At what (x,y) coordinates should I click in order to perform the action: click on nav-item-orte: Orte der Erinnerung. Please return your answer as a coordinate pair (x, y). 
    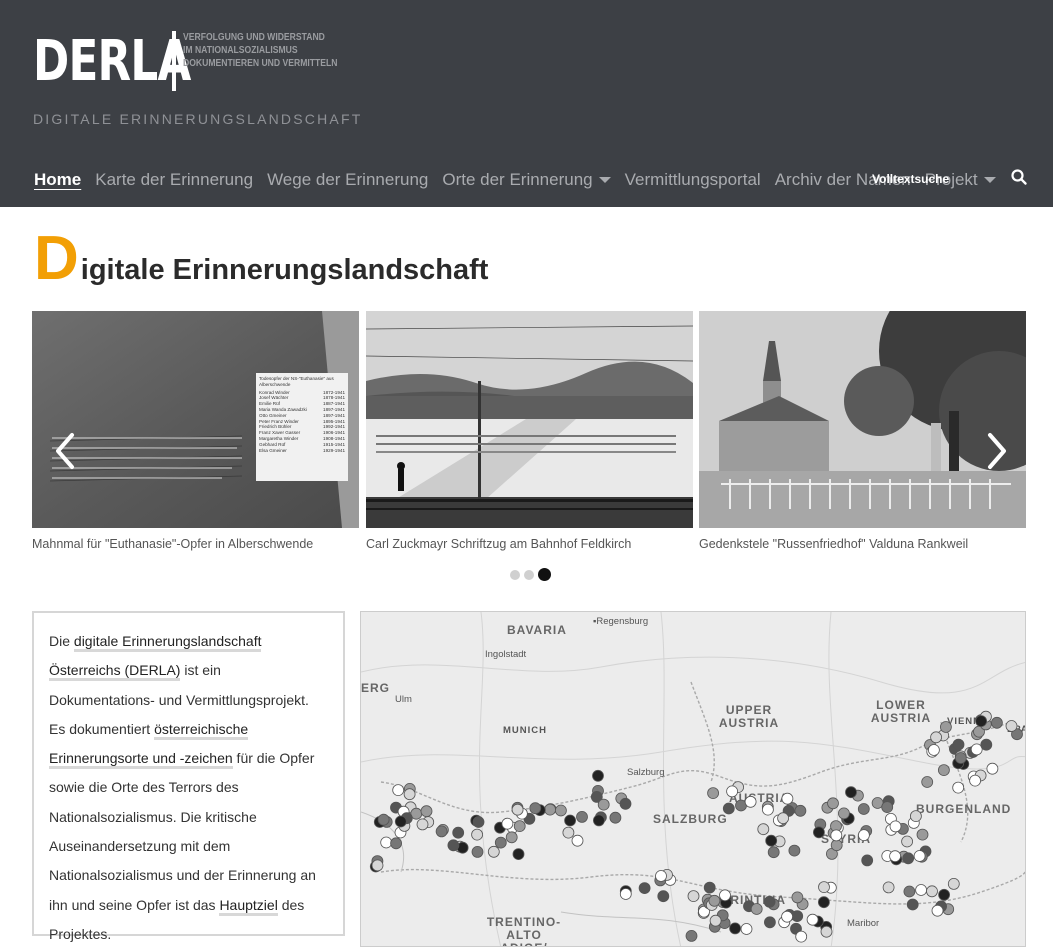
    Looking at the image, I should click on (526, 180).